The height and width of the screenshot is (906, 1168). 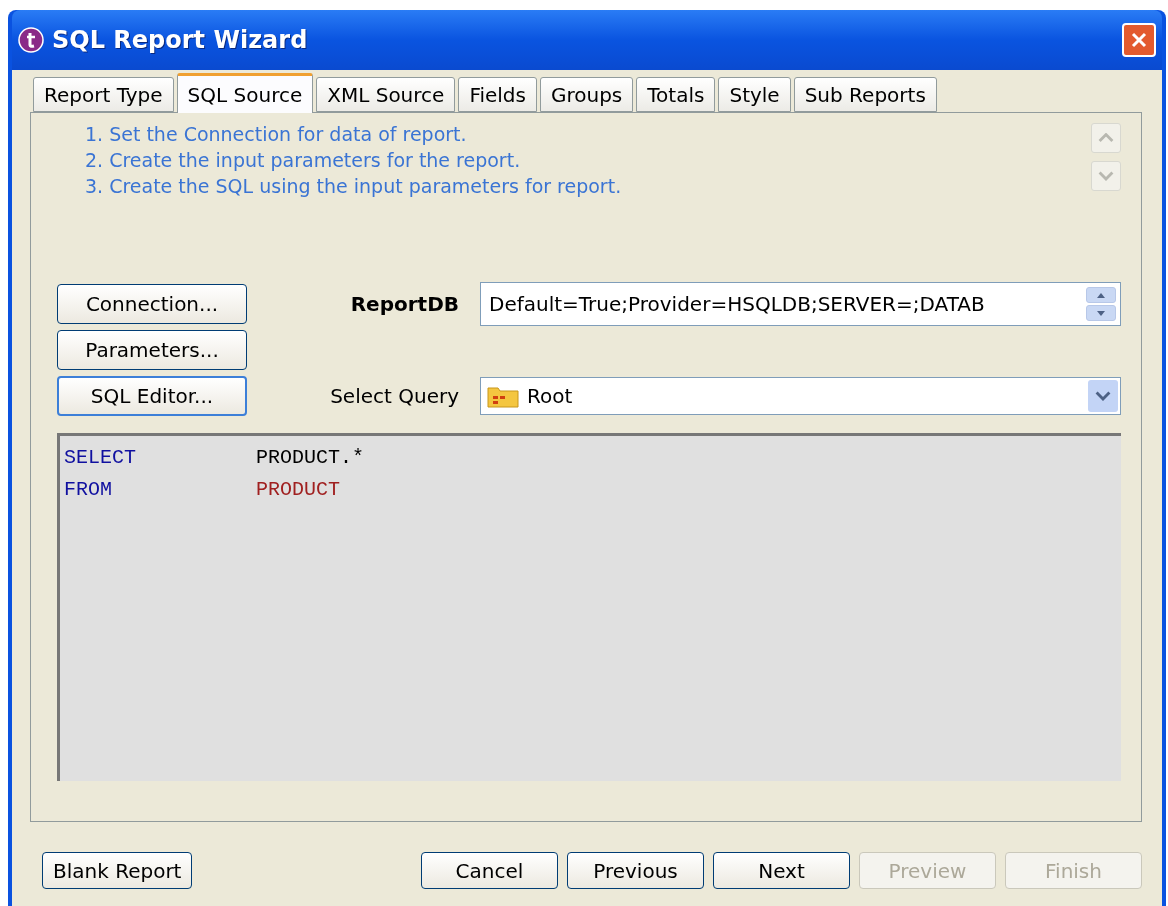 What do you see at coordinates (587, 94) in the screenshot?
I see `tab: Groups` at bounding box center [587, 94].